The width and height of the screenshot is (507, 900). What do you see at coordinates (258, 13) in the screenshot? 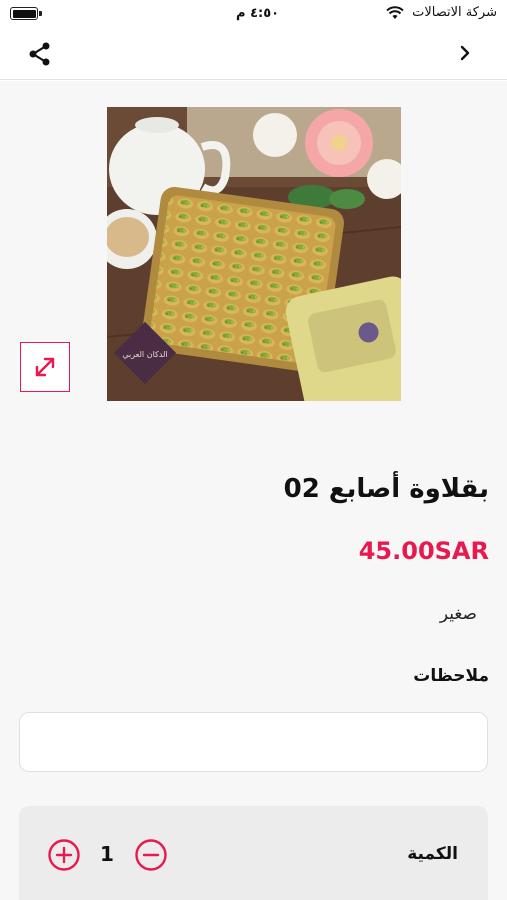
I see `status-time: ٤:٥٠ م` at bounding box center [258, 13].